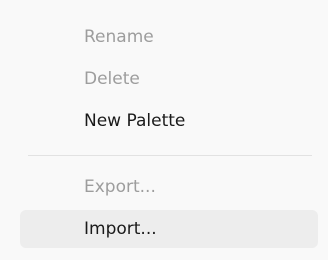 The width and height of the screenshot is (328, 260). I want to click on menu-item-new-palette: New Palette, so click(169, 121).